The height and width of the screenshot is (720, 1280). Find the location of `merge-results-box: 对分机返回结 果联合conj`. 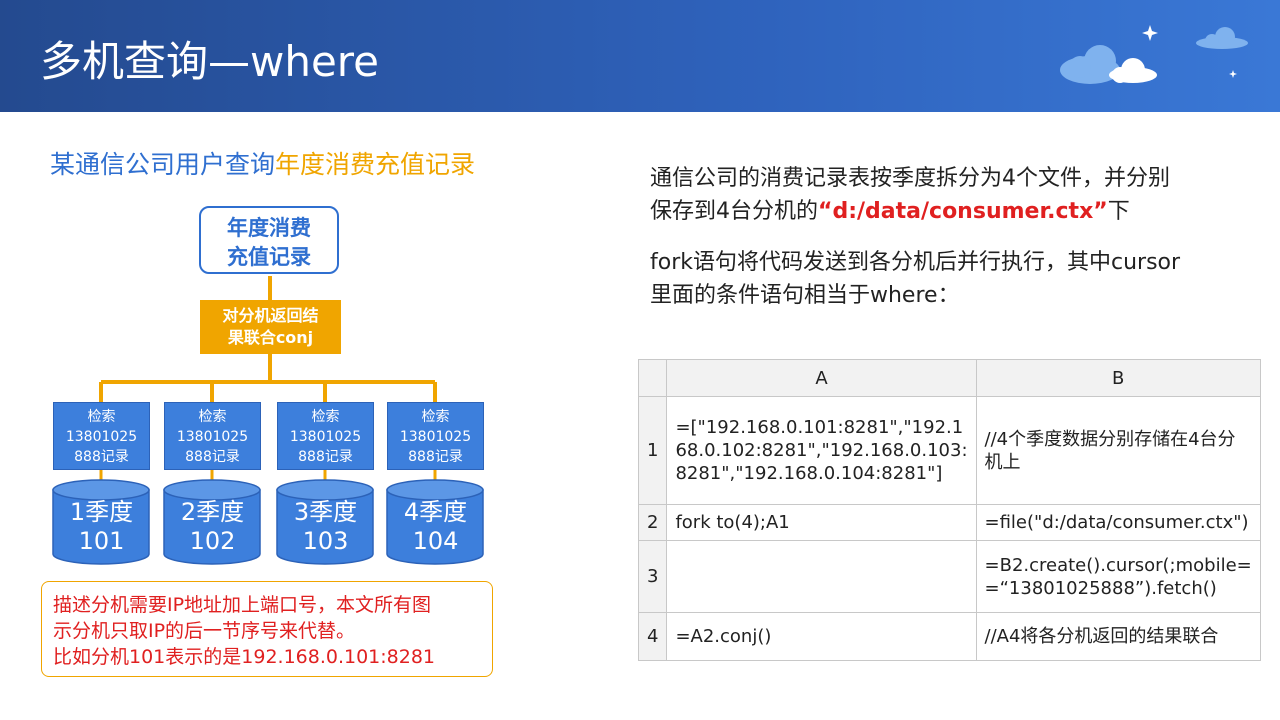

merge-results-box: 对分机返回结 果联合conj is located at coordinates (270, 327).